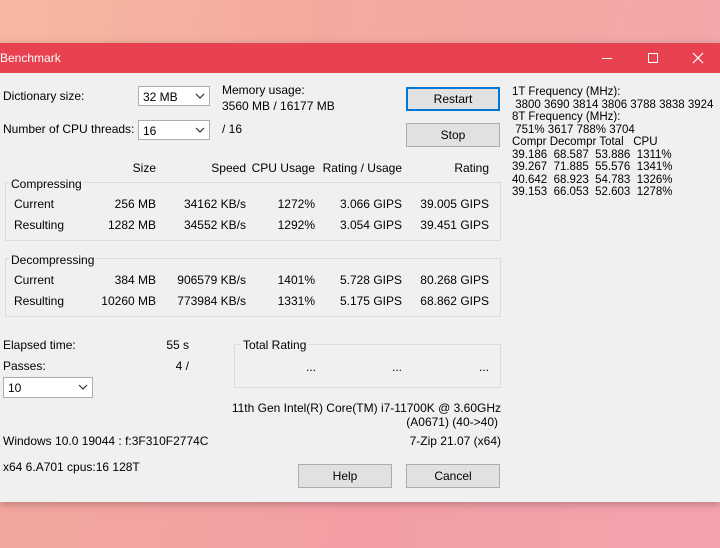  I want to click on arch-info: x64 6.A701 cpus:16 128T, so click(71, 467).